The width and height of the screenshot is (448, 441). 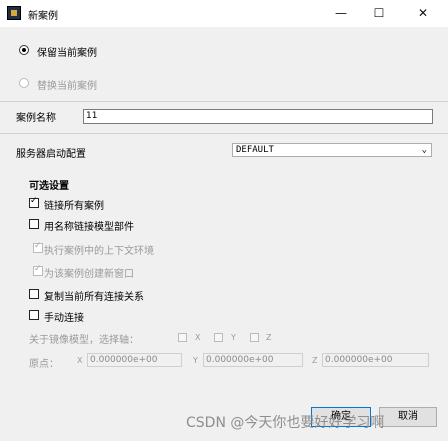 I want to click on mirror-axis-label: 关于镜像模型，选择轴：, so click(x=84, y=340).